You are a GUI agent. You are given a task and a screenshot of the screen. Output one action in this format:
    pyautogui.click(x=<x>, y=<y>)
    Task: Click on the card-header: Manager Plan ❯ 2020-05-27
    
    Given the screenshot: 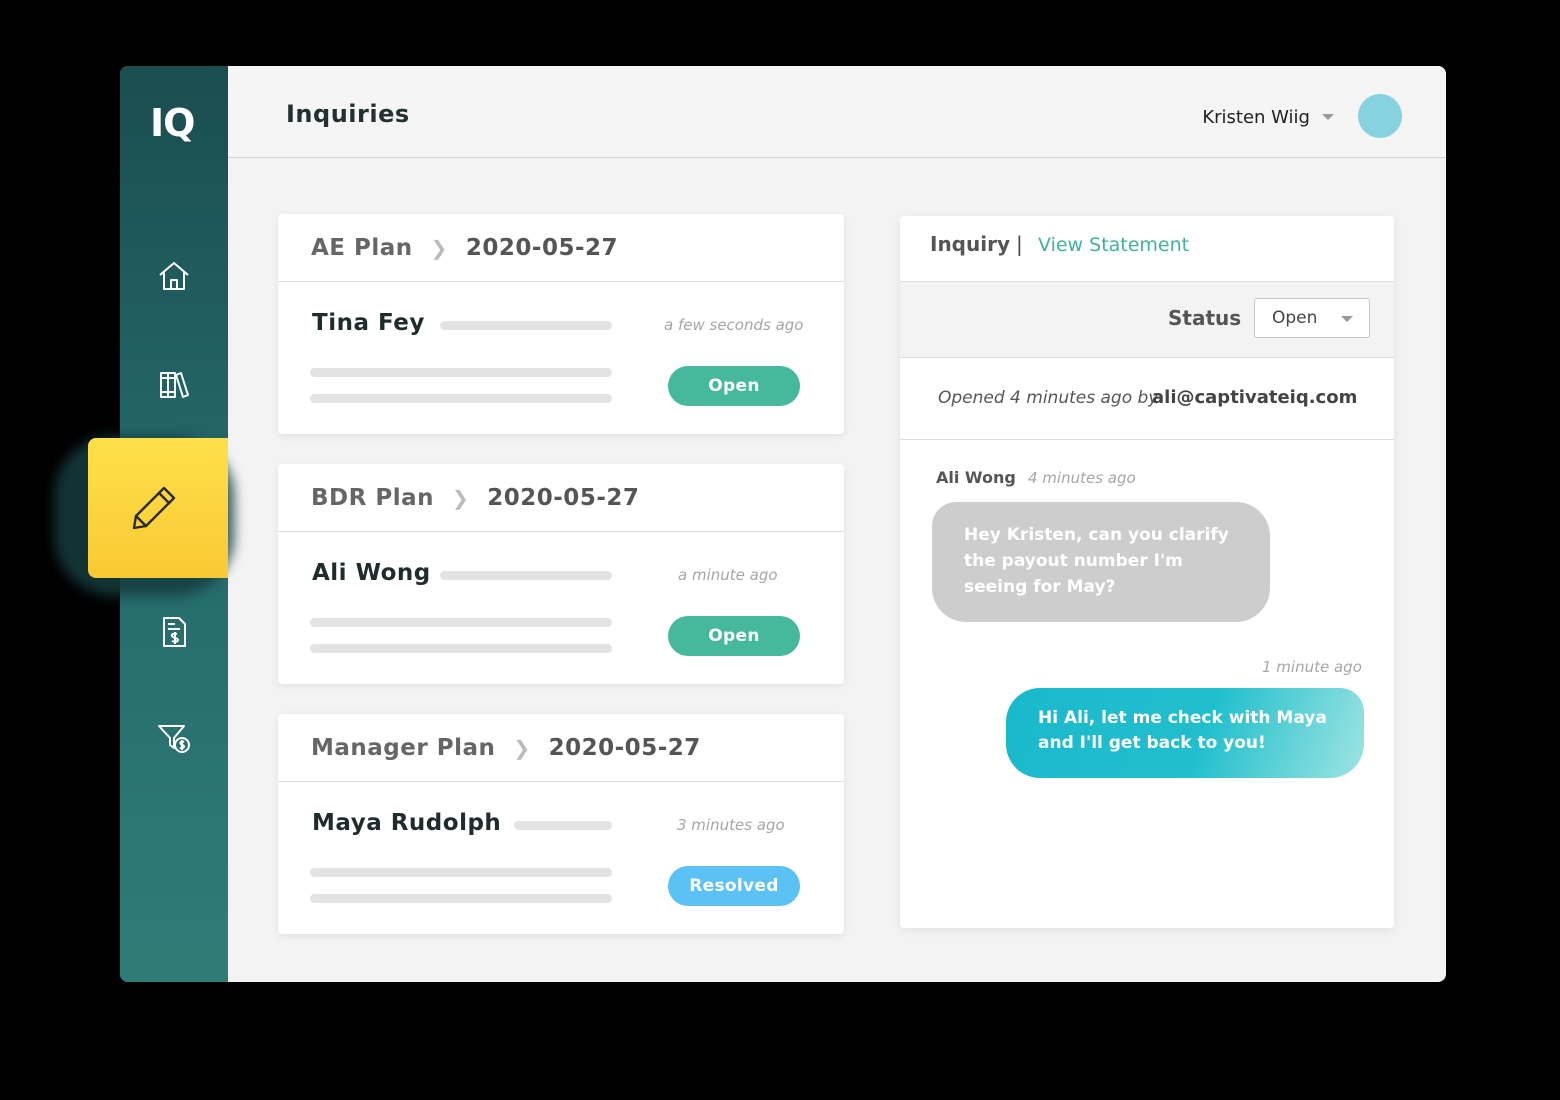 What is the action you would take?
    pyautogui.click(x=561, y=748)
    